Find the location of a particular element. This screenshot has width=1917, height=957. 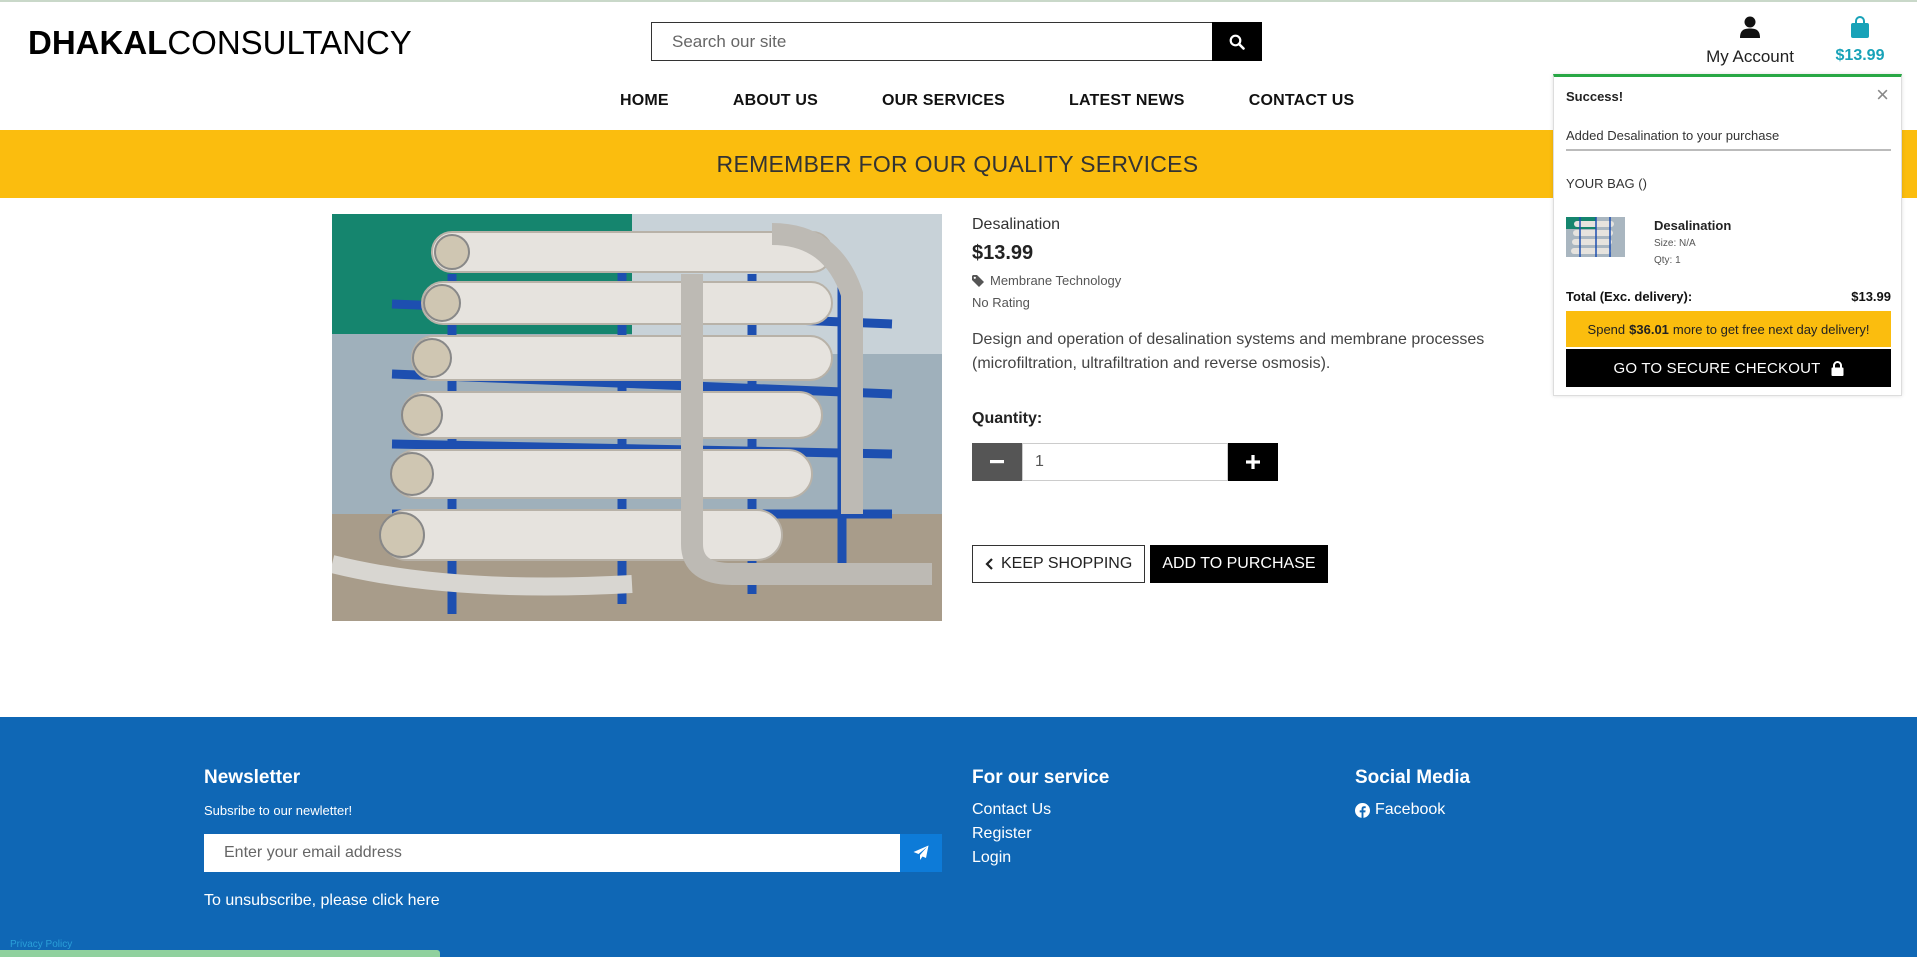

product-price: $13.99 is located at coordinates (1003, 253).